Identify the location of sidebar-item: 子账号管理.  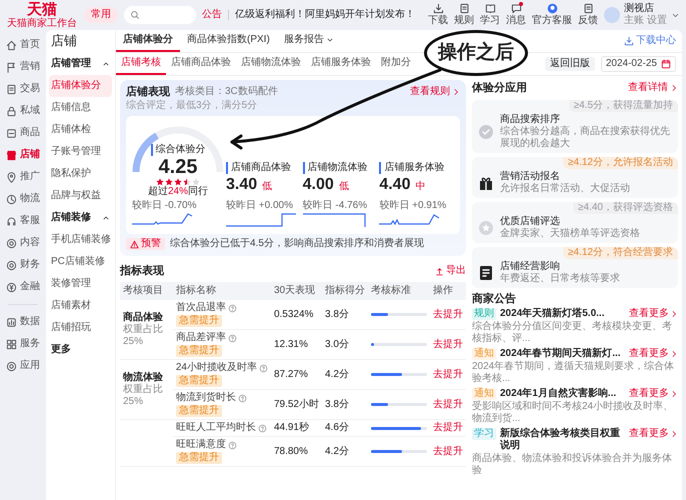
(80, 152).